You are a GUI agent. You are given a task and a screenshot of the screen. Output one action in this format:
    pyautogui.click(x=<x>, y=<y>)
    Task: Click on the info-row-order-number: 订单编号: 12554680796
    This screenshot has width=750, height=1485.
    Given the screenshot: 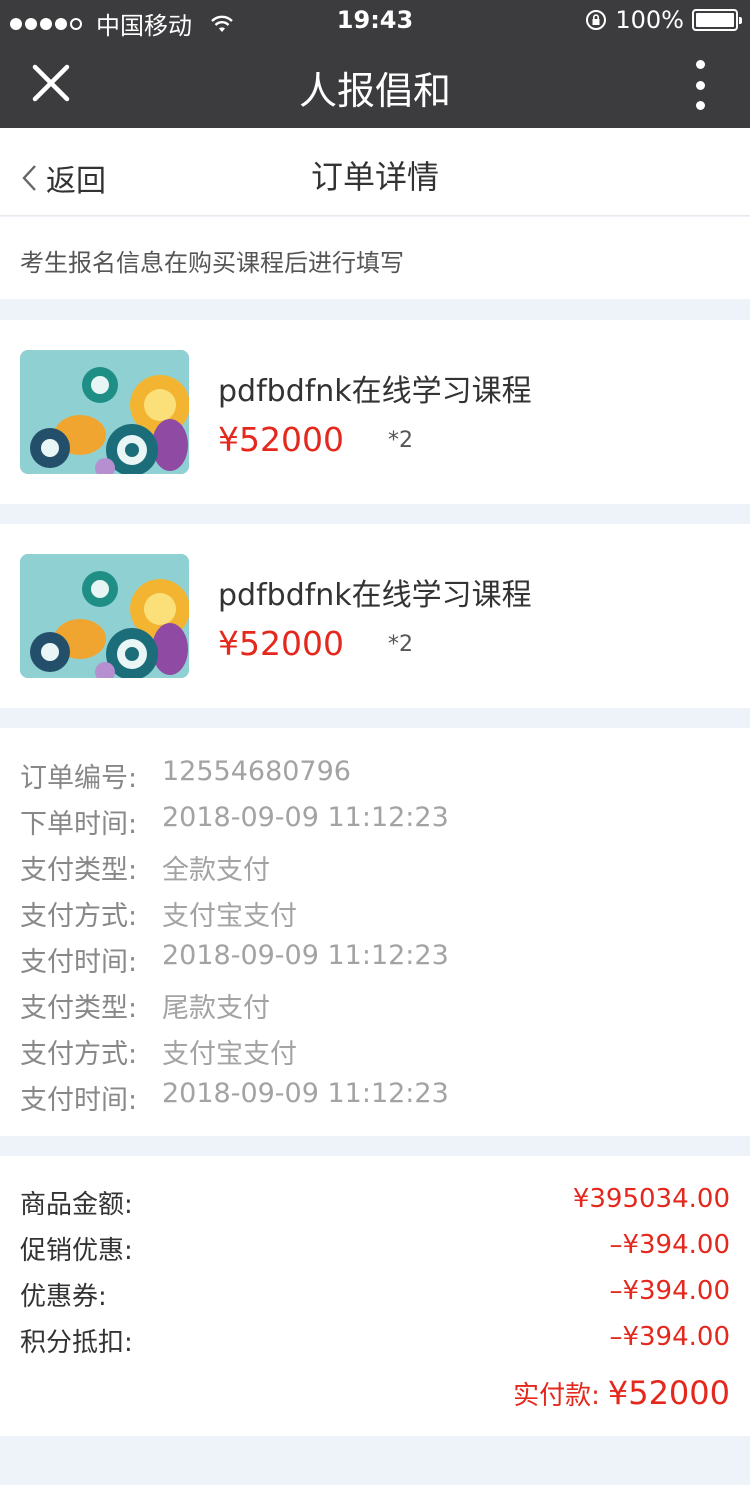 What is the action you would take?
    pyautogui.click(x=185, y=775)
    